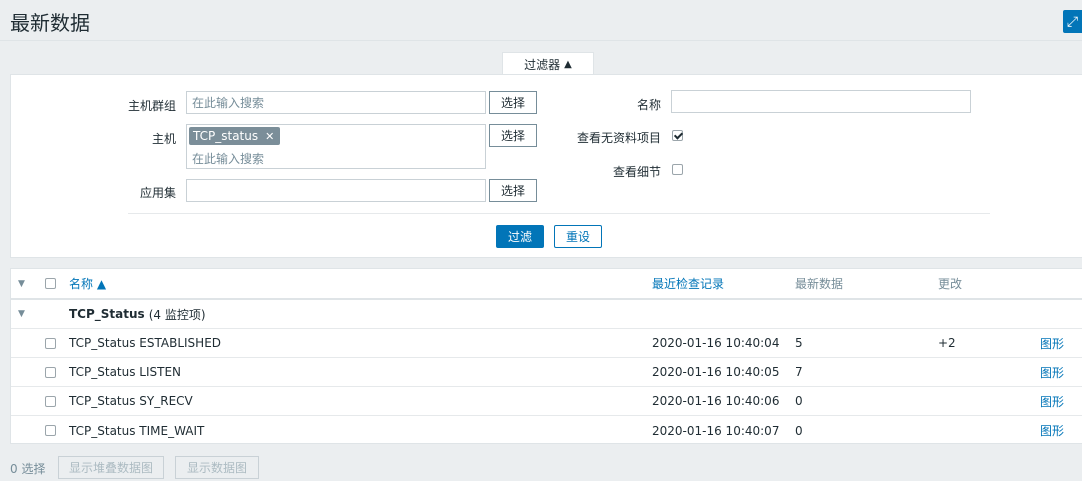 The width and height of the screenshot is (1082, 481). Describe the element at coordinates (336, 102) in the screenshot. I see `host-group-input` at that location.